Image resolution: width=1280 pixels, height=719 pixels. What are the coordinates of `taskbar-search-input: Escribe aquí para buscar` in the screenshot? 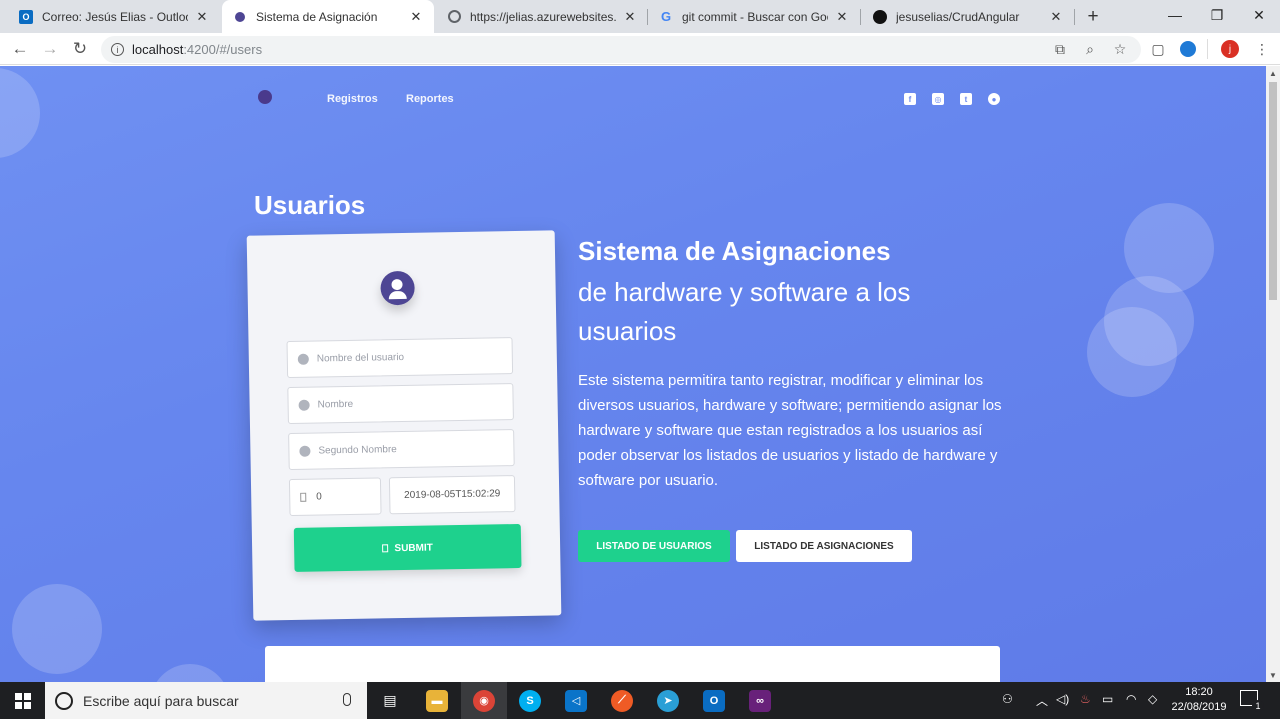 It's located at (206, 700).